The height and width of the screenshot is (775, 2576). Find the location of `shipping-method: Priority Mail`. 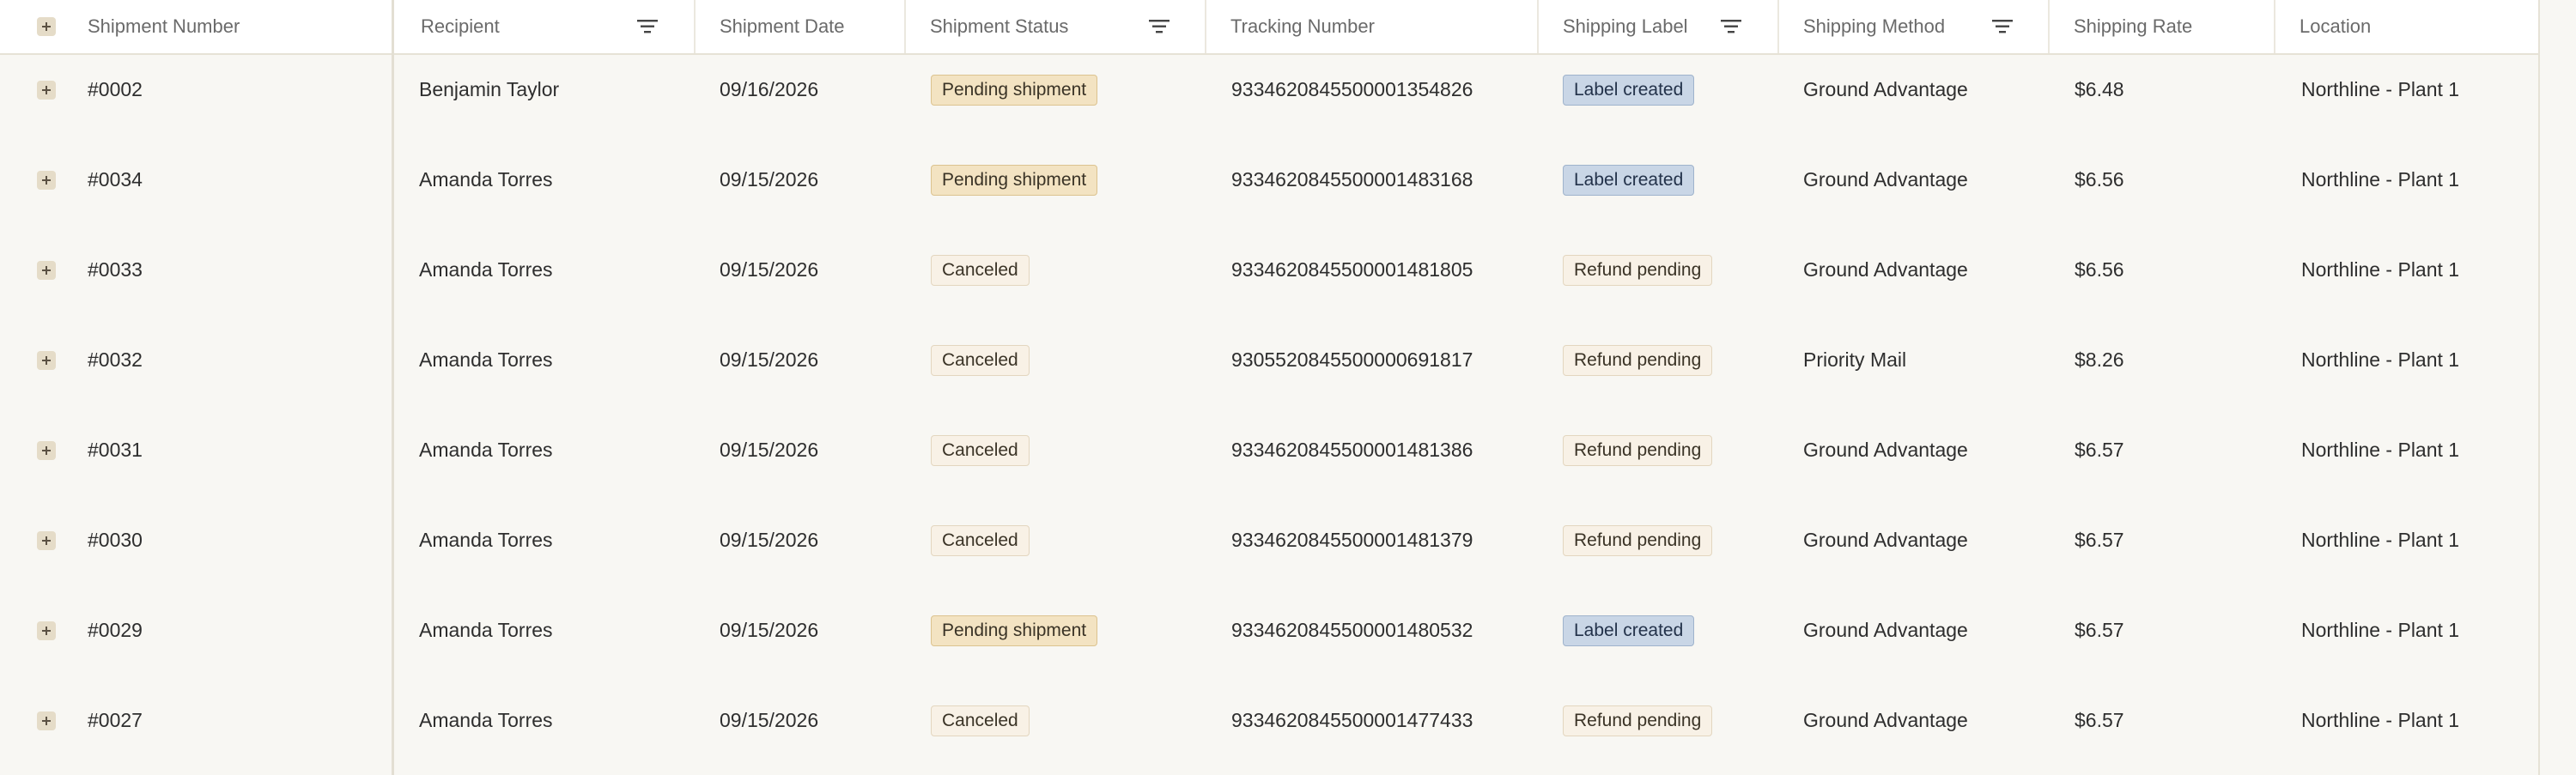

shipping-method: Priority Mail is located at coordinates (1855, 360).